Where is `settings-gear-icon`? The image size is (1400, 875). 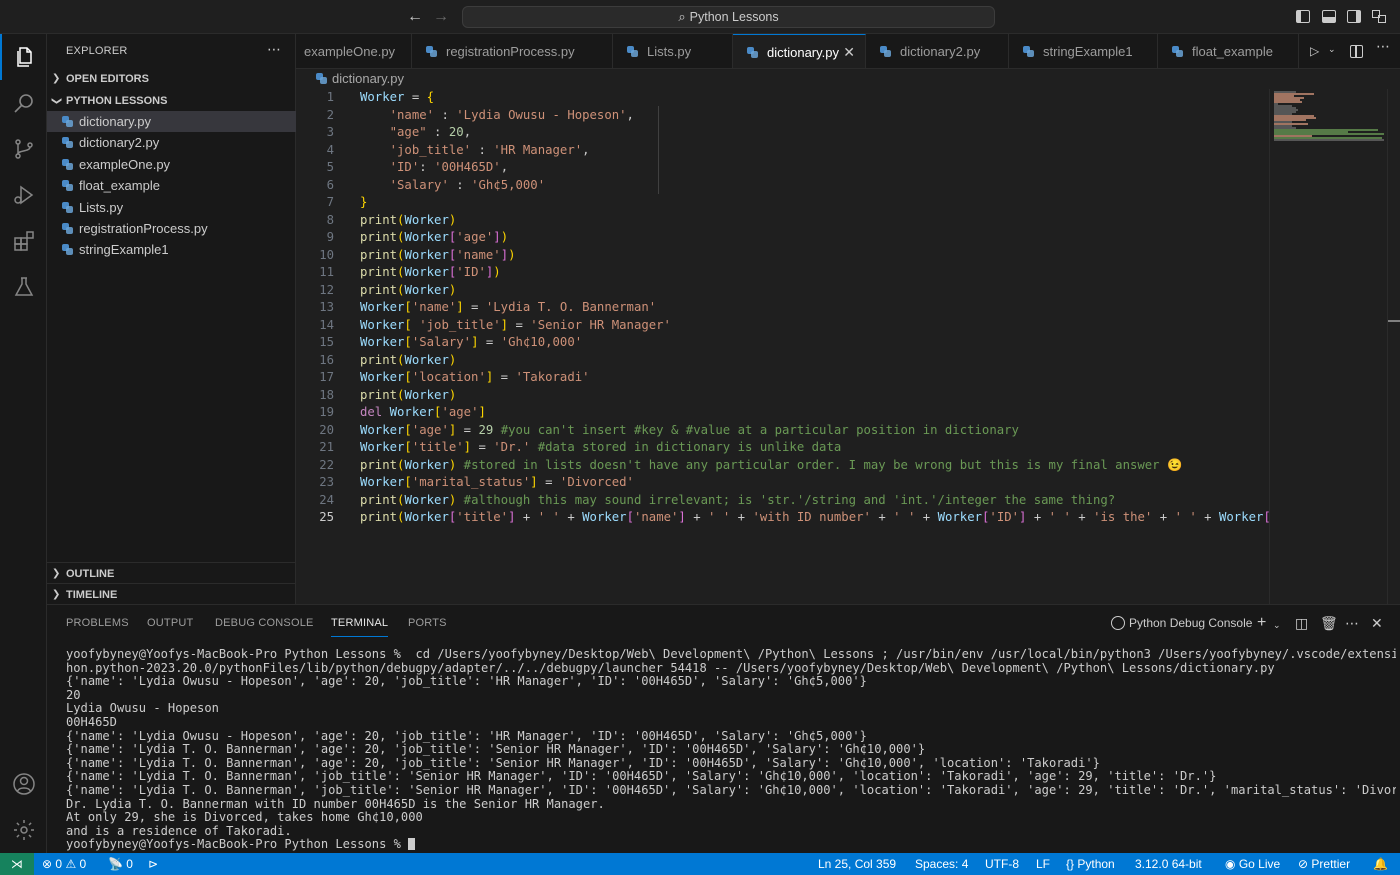
settings-gear-icon is located at coordinates (23, 830).